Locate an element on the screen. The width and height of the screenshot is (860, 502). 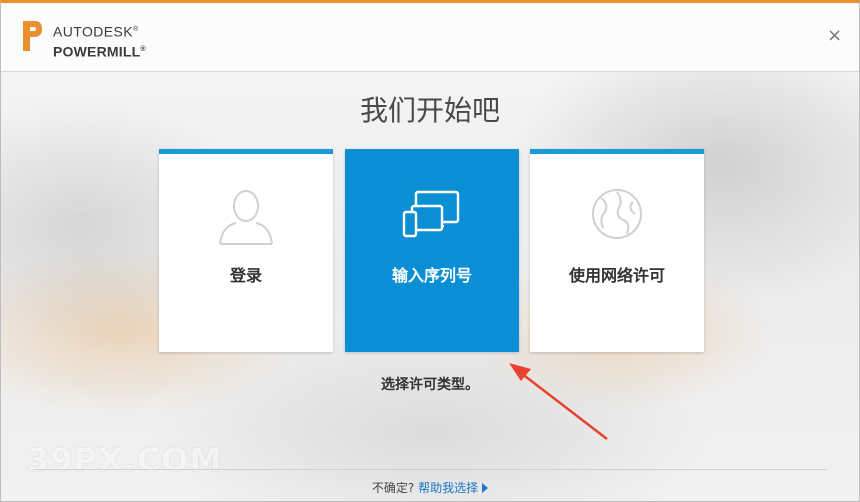
page-title: 我们开始吧 is located at coordinates (429, 110).